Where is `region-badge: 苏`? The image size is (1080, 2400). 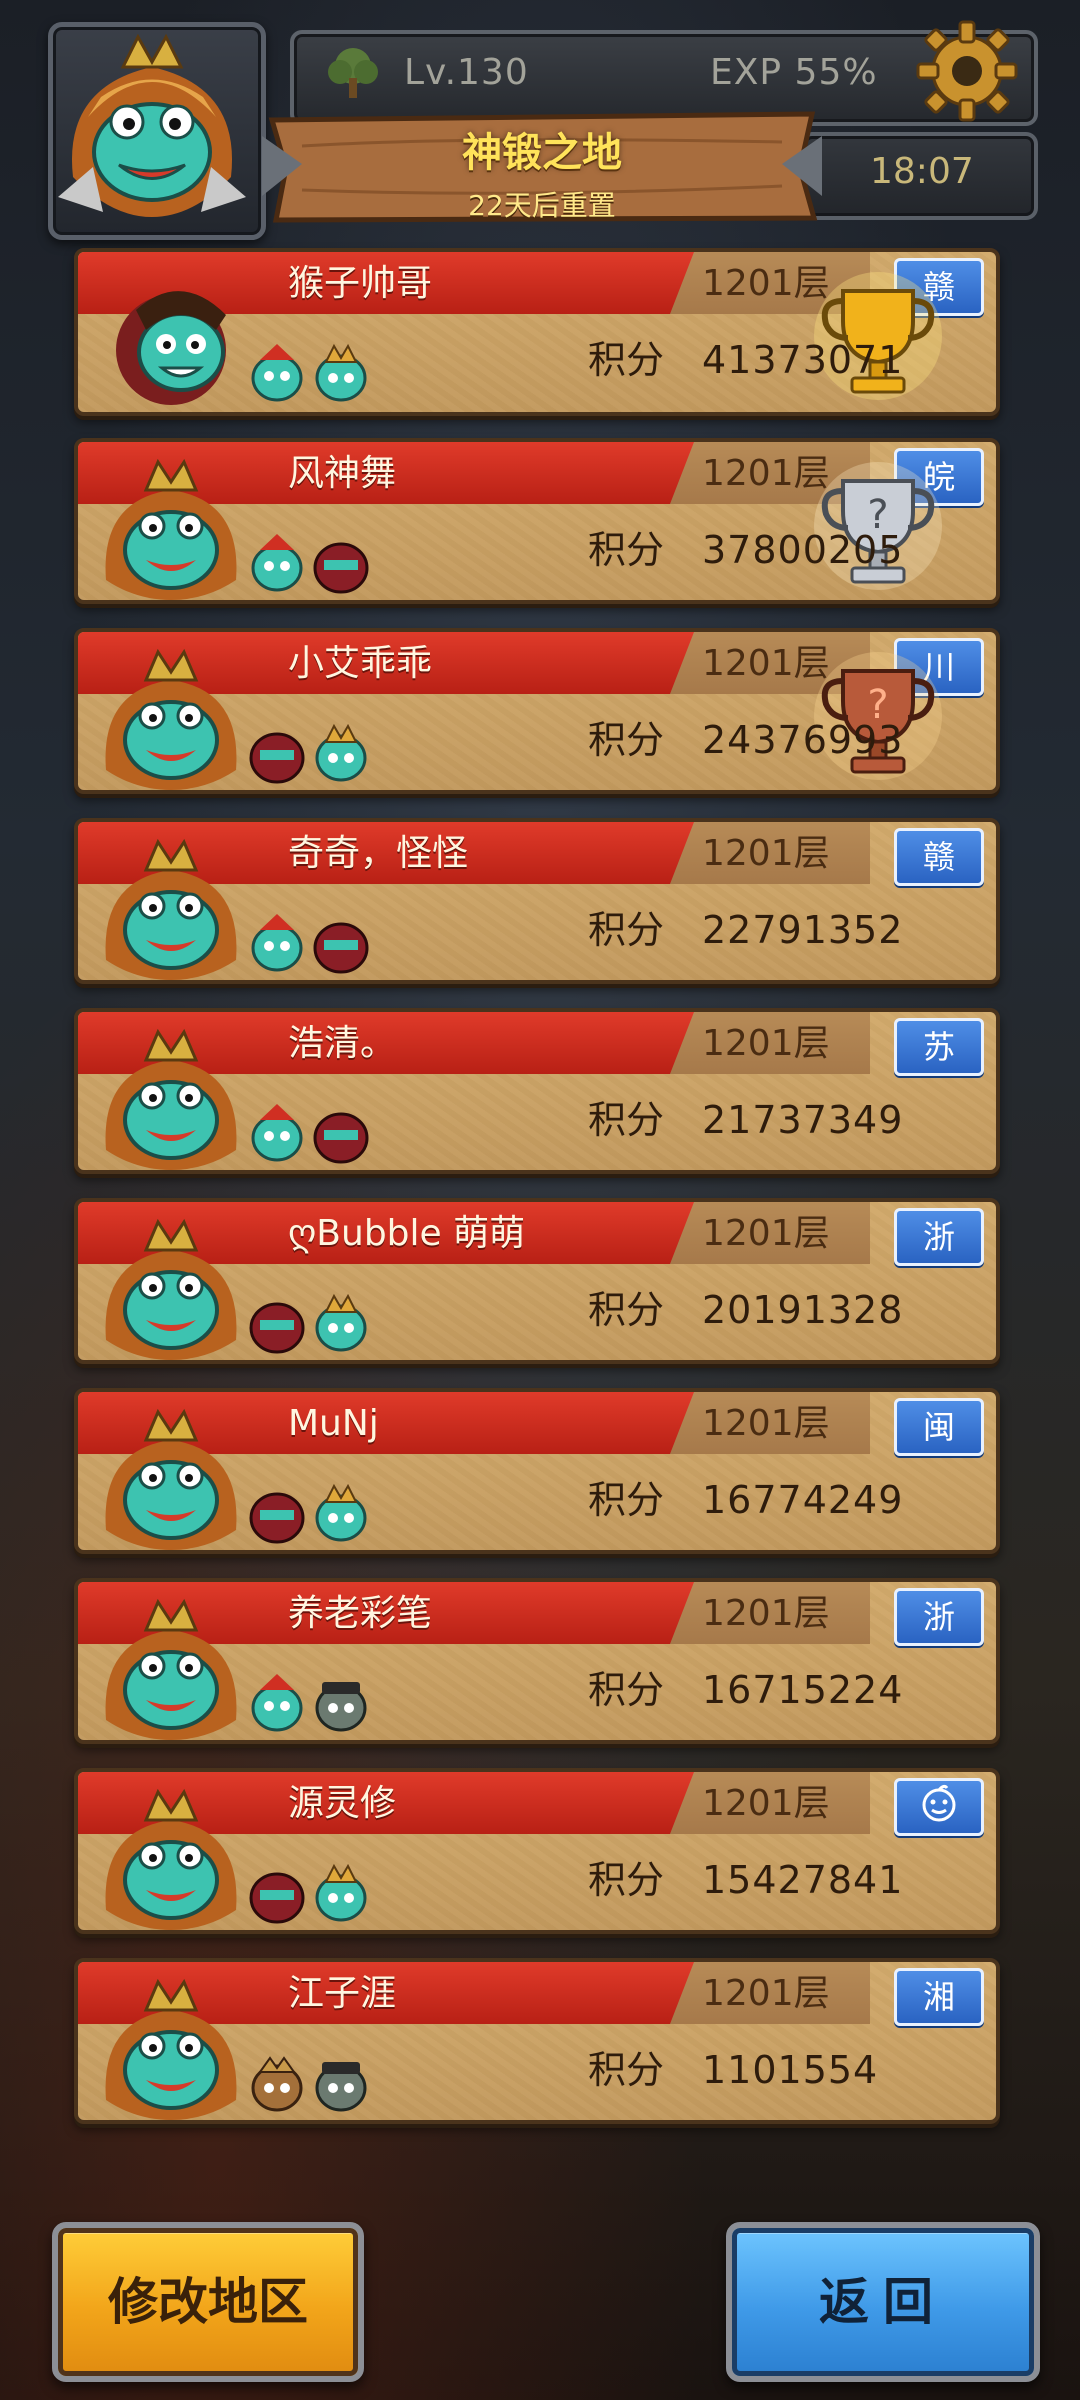 region-badge: 苏 is located at coordinates (939, 1047).